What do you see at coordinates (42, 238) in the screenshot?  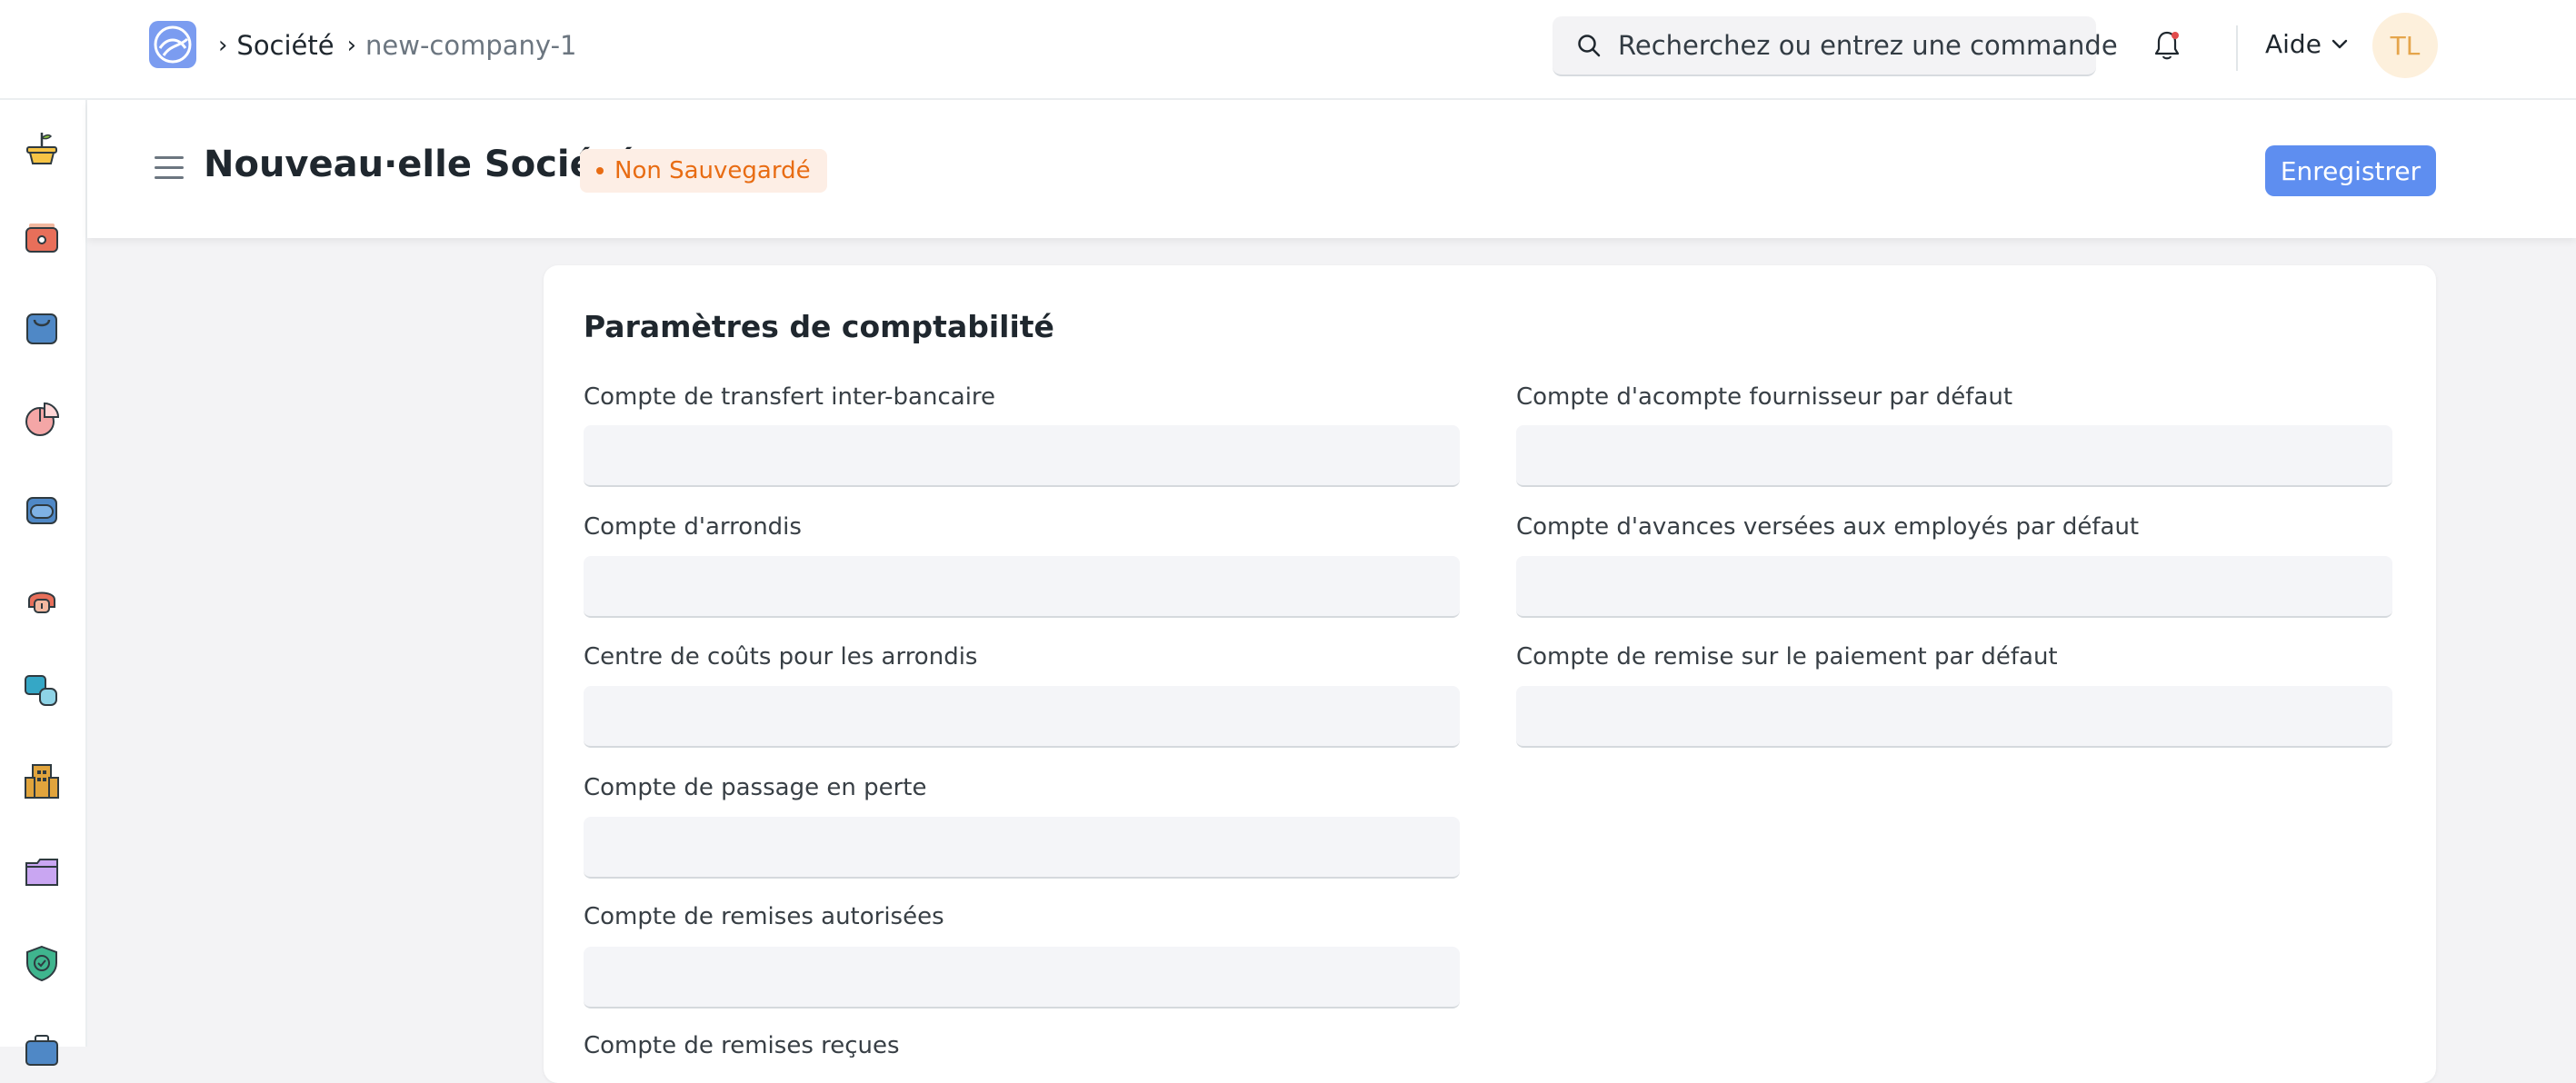 I see `wallet-icon` at bounding box center [42, 238].